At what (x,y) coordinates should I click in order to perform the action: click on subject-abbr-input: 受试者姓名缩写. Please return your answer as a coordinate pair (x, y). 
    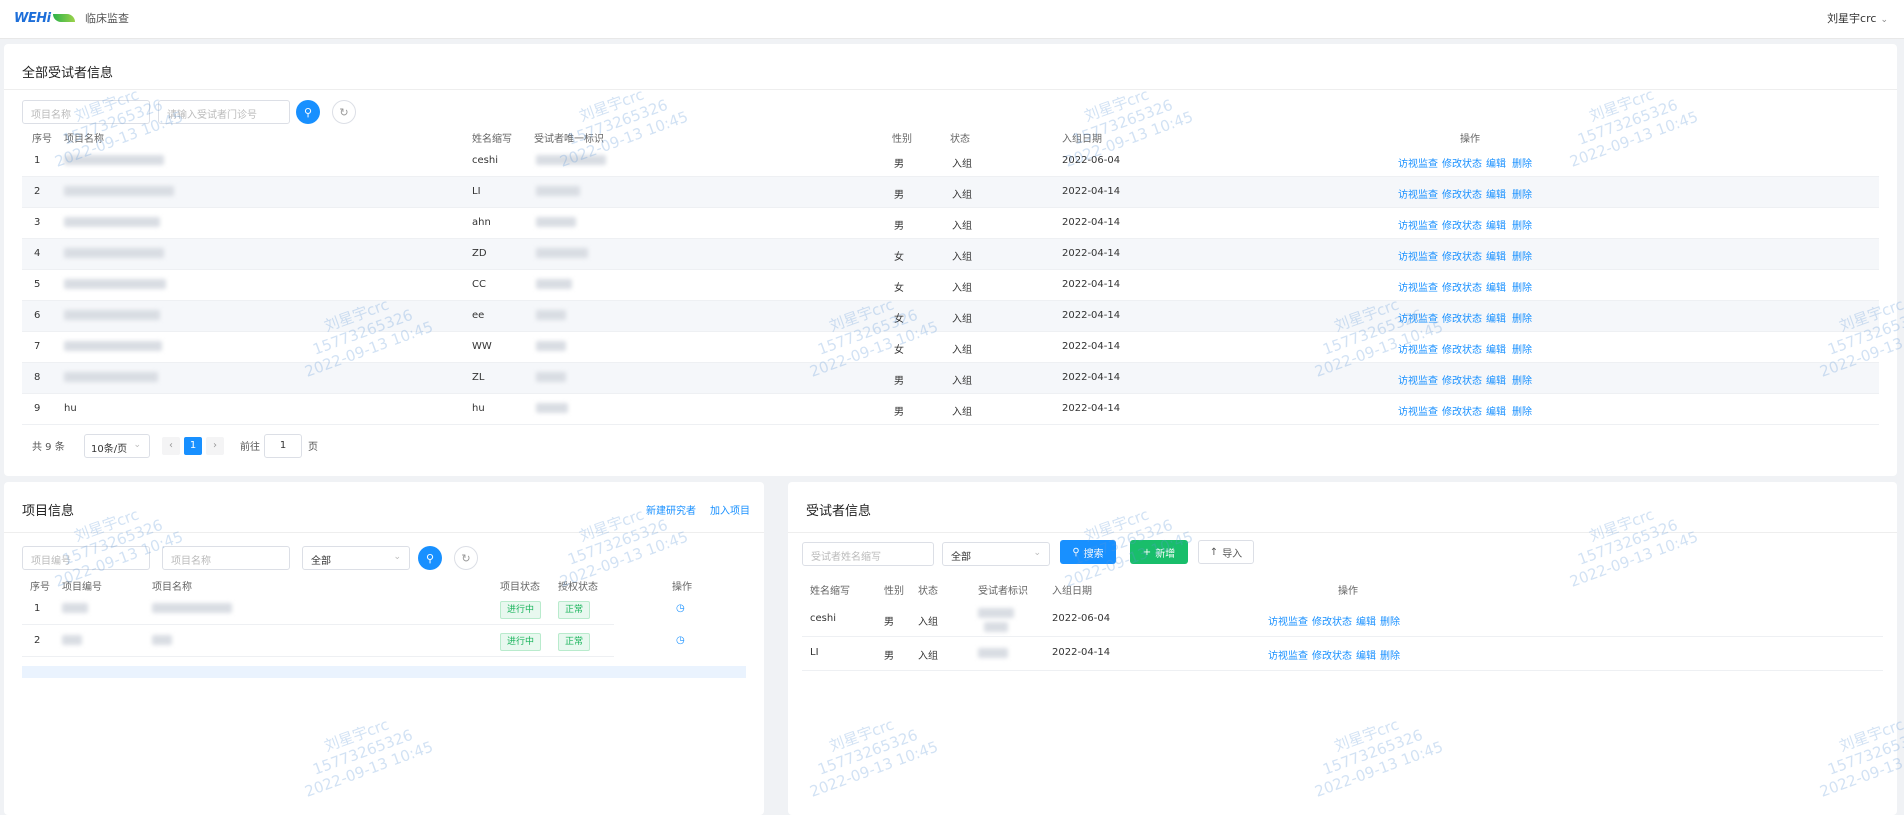
    Looking at the image, I should click on (868, 554).